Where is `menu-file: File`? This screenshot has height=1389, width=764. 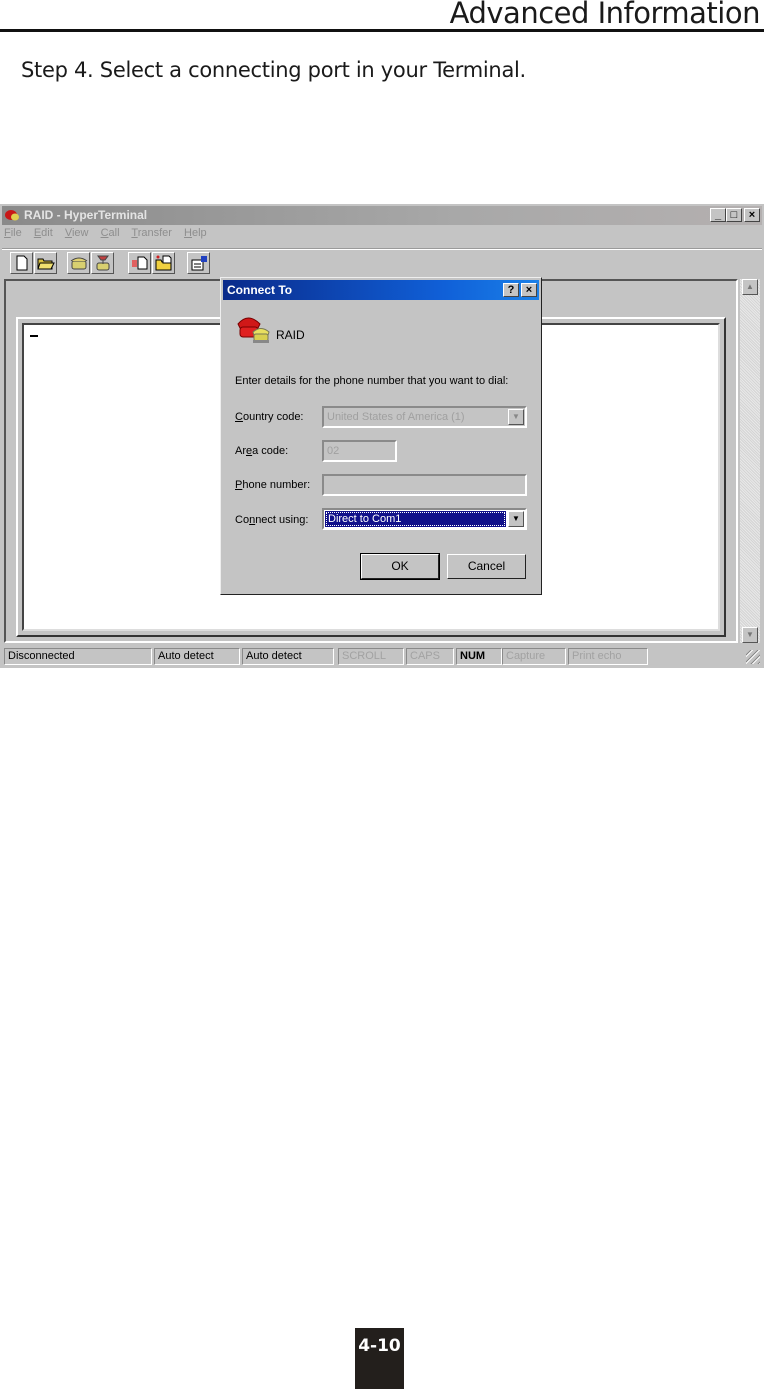
menu-file: File is located at coordinates (13, 233).